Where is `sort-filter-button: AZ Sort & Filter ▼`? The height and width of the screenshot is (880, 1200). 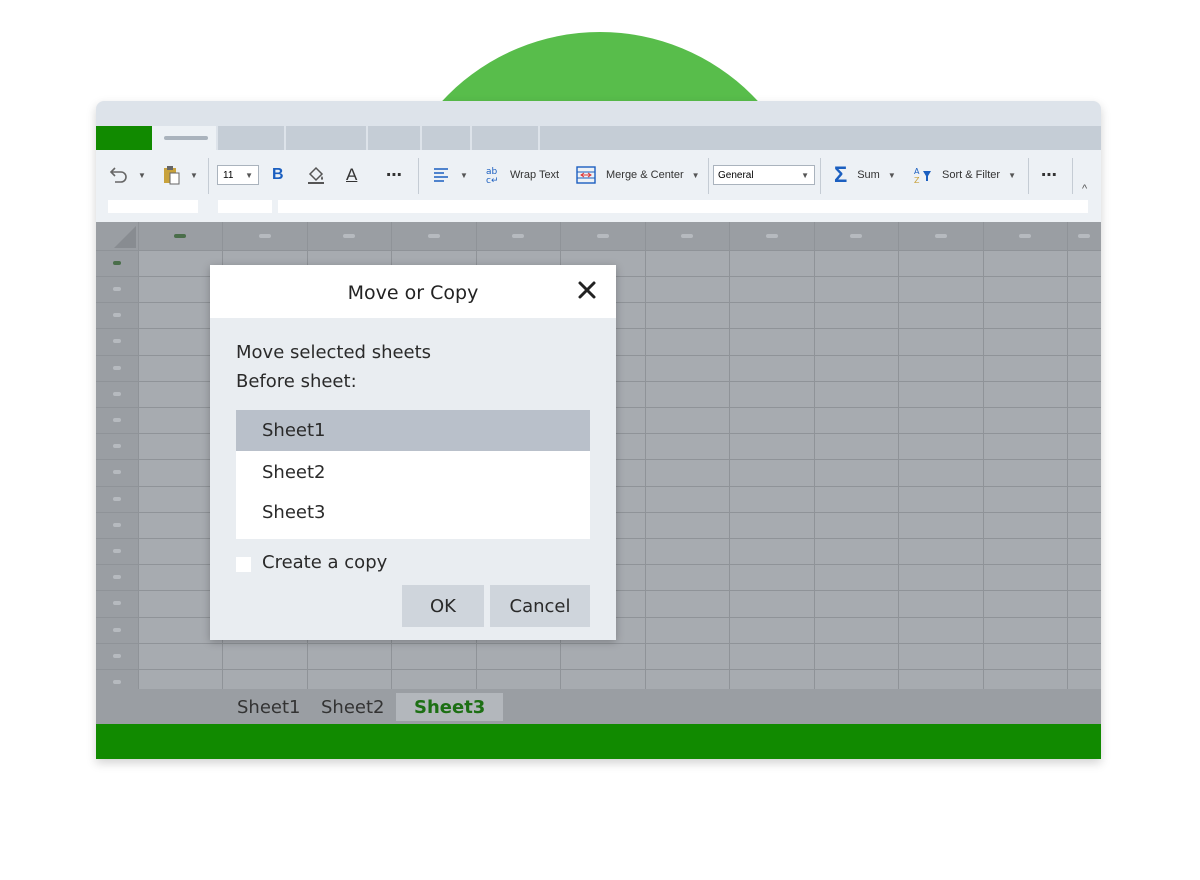 sort-filter-button: AZ Sort & Filter ▼ is located at coordinates (965, 175).